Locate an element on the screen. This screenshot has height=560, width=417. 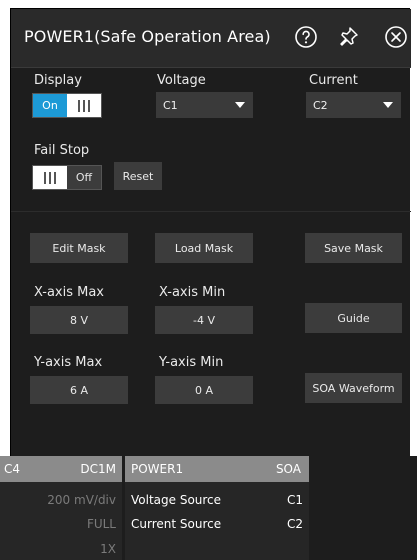
voltage-source-label: Voltage Source is located at coordinates (176, 500).